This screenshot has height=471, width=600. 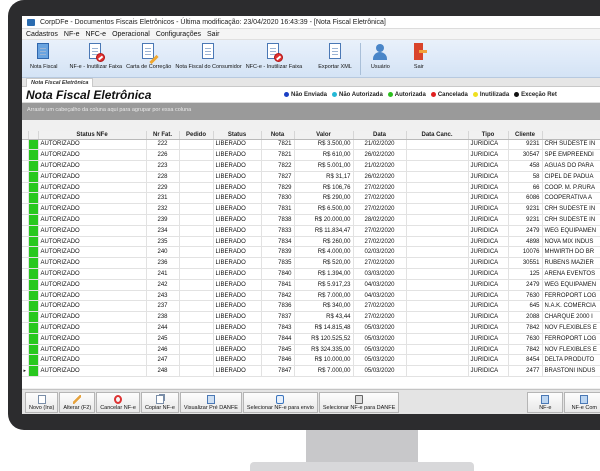 What do you see at coordinates (196, 135) in the screenshot?
I see `col-header-pedido: Pedido` at bounding box center [196, 135].